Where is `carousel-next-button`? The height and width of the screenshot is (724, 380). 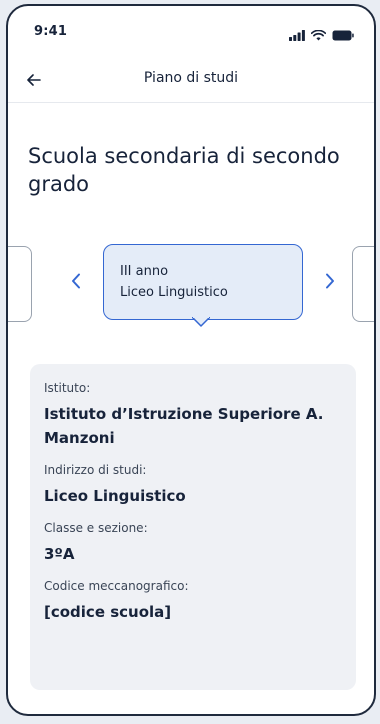 carousel-next-button is located at coordinates (330, 283).